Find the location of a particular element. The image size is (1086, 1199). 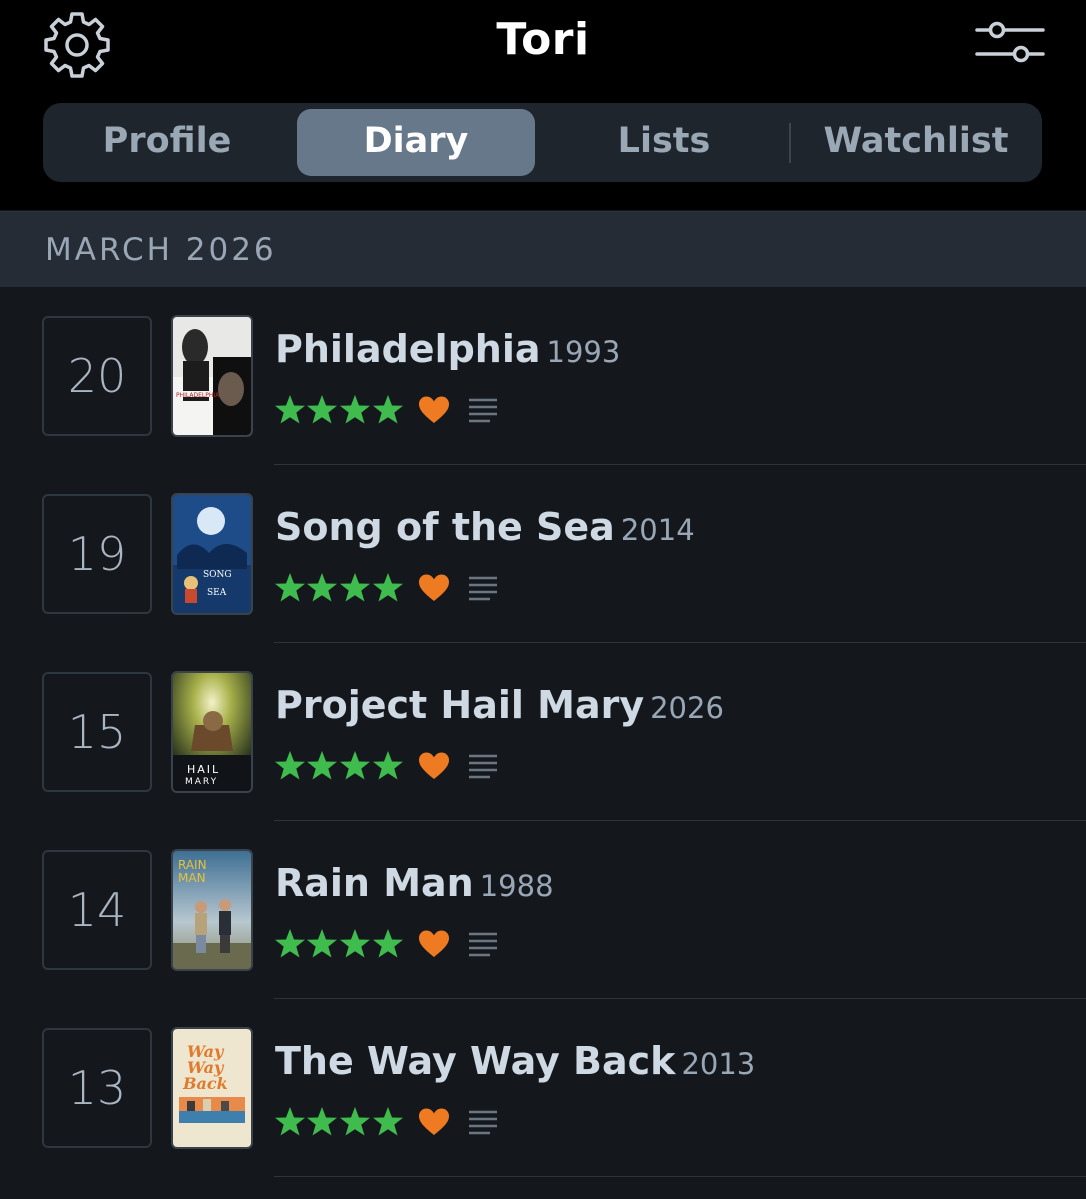

svg-text: MARY is located at coordinates (201, 782).